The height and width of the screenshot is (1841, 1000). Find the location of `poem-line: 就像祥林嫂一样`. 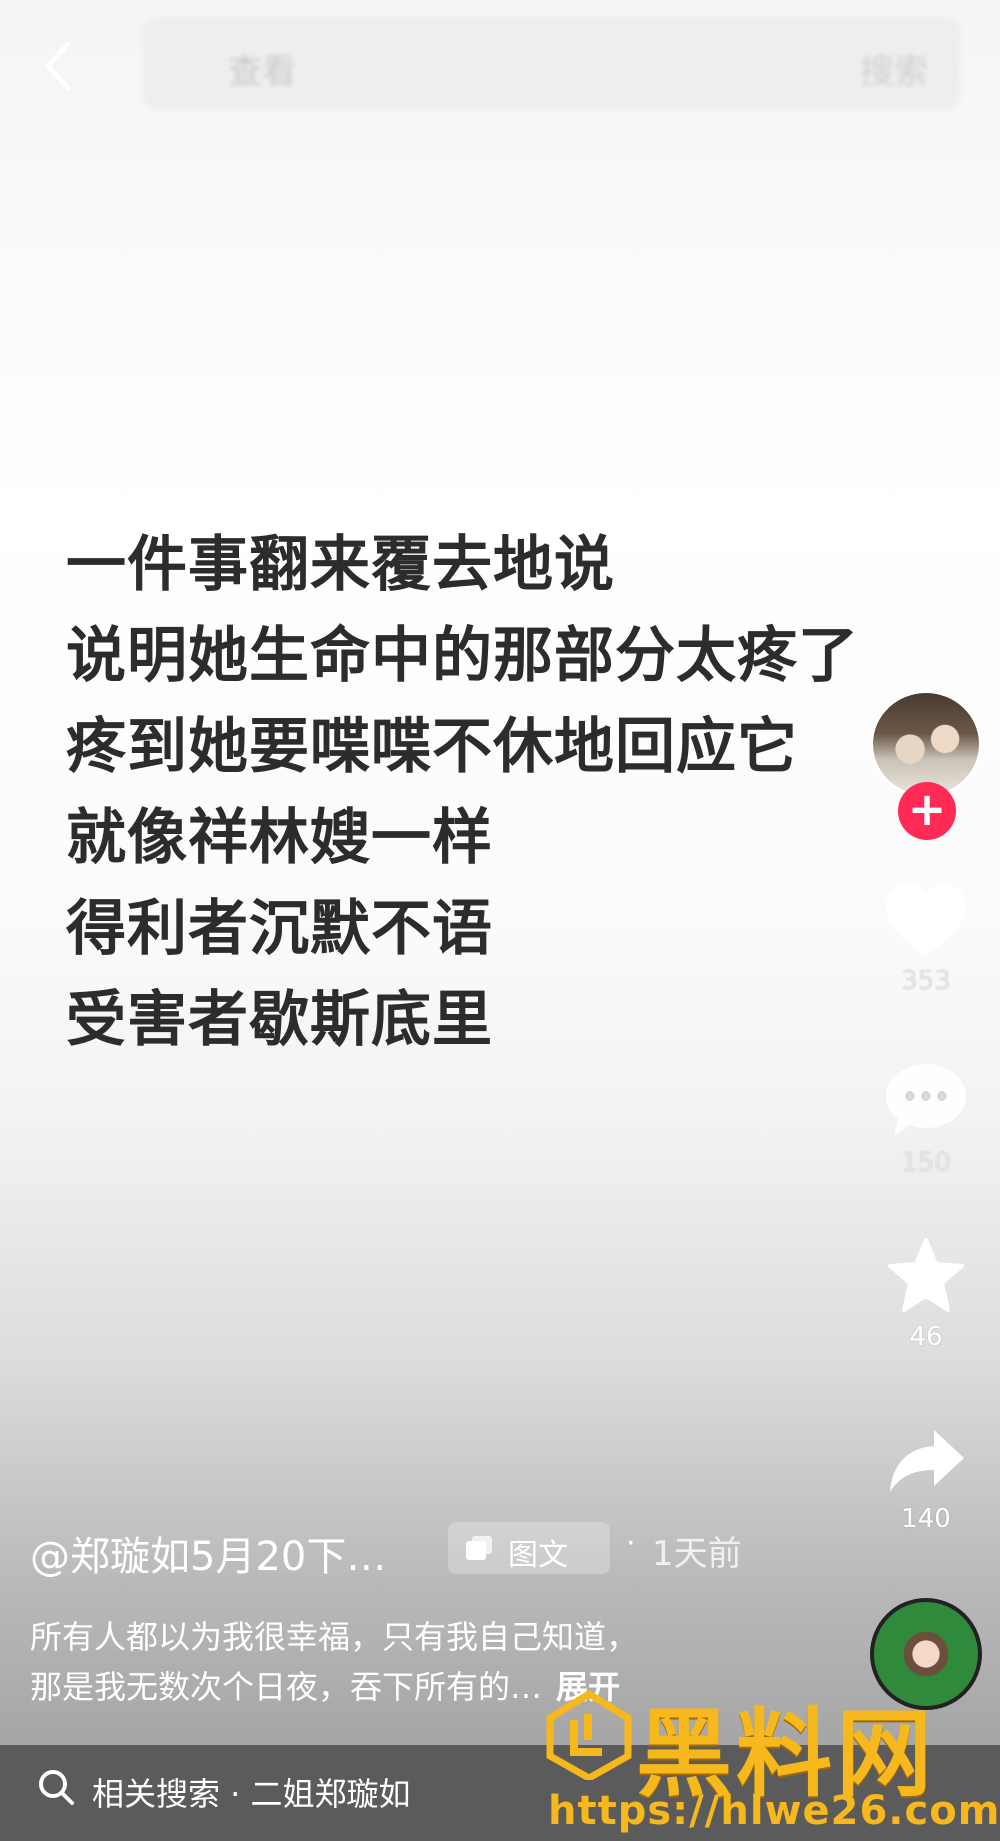

poem-line: 就像祥林嫂一样 is located at coordinates (279, 838).